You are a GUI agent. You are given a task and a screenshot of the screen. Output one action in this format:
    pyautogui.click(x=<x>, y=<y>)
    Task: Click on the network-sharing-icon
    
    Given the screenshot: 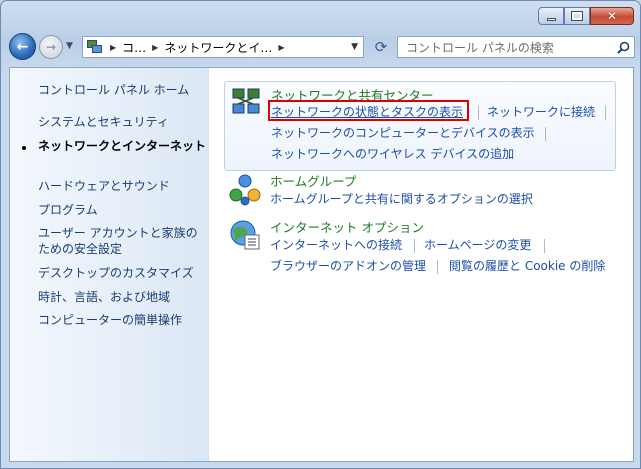 What is the action you would take?
    pyautogui.click(x=246, y=101)
    